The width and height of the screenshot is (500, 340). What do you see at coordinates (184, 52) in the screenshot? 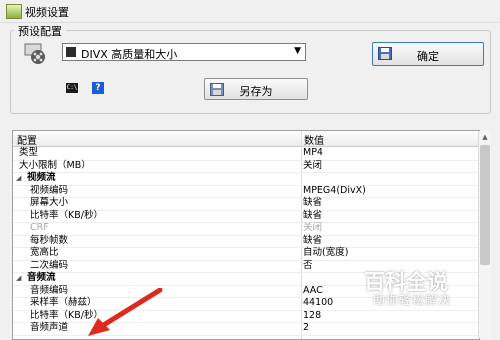
I see `preset-select: DIVX 高质量和大小 ▼` at bounding box center [184, 52].